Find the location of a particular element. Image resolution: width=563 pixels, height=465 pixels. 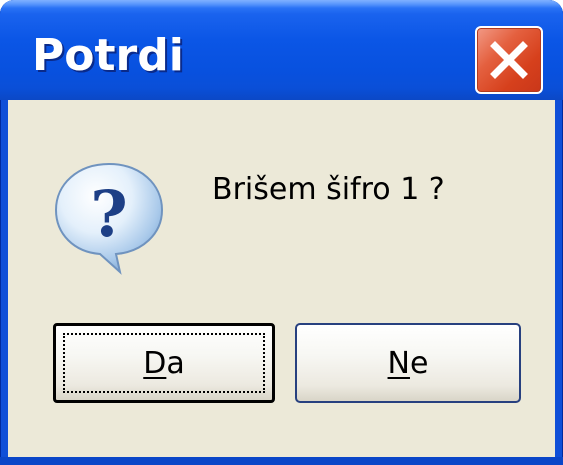

no-button-label: Ne is located at coordinates (408, 363).